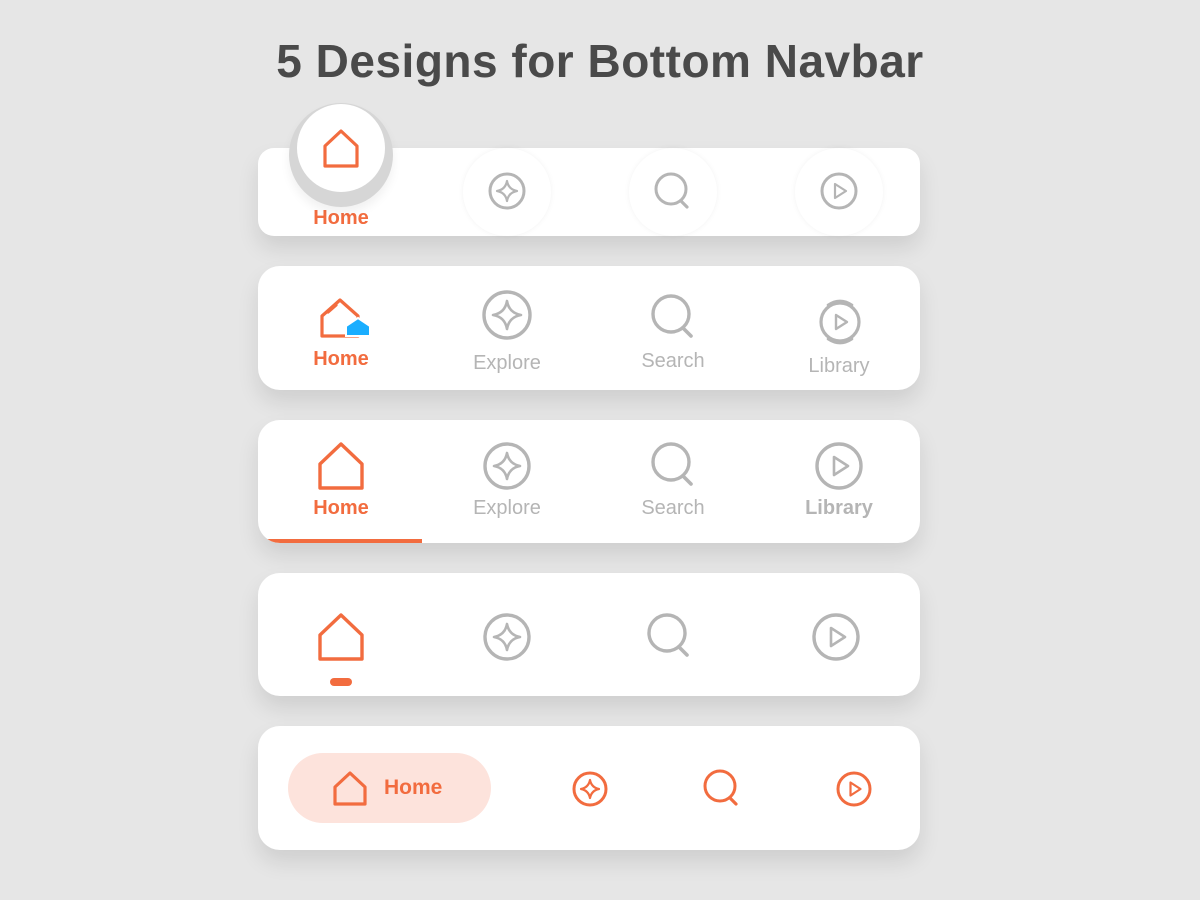 Image resolution: width=1200 pixels, height=900 pixels. What do you see at coordinates (340, 541) in the screenshot?
I see `active-underline` at bounding box center [340, 541].